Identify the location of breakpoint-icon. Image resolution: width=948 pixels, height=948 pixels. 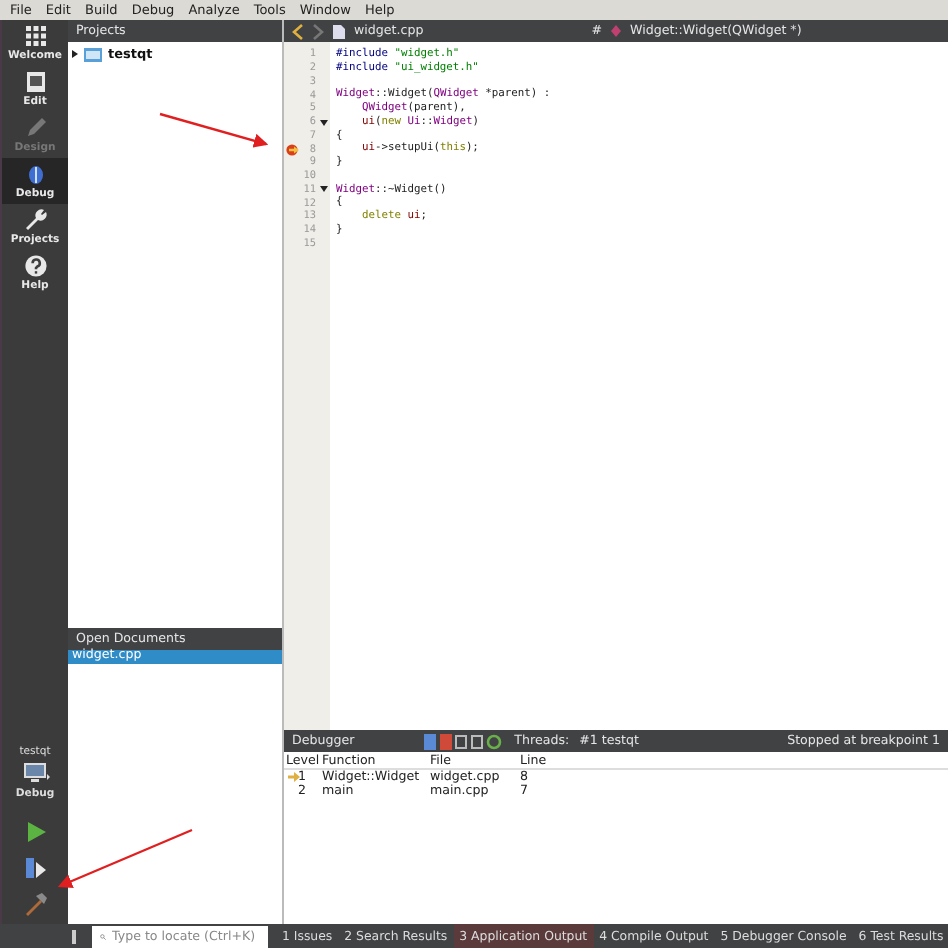
(293, 149).